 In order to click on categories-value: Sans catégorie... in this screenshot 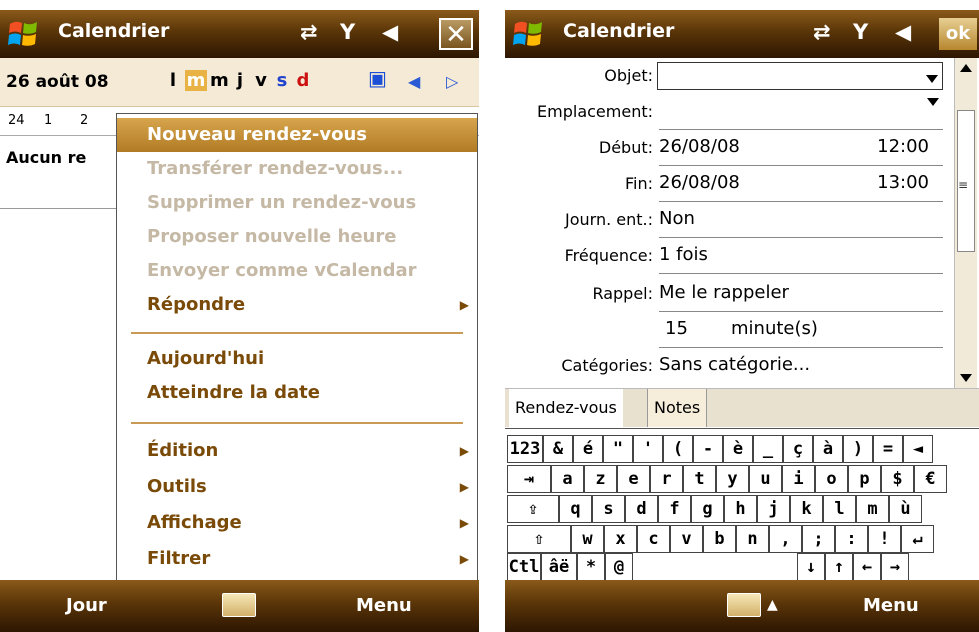, I will do `click(801, 364)`.